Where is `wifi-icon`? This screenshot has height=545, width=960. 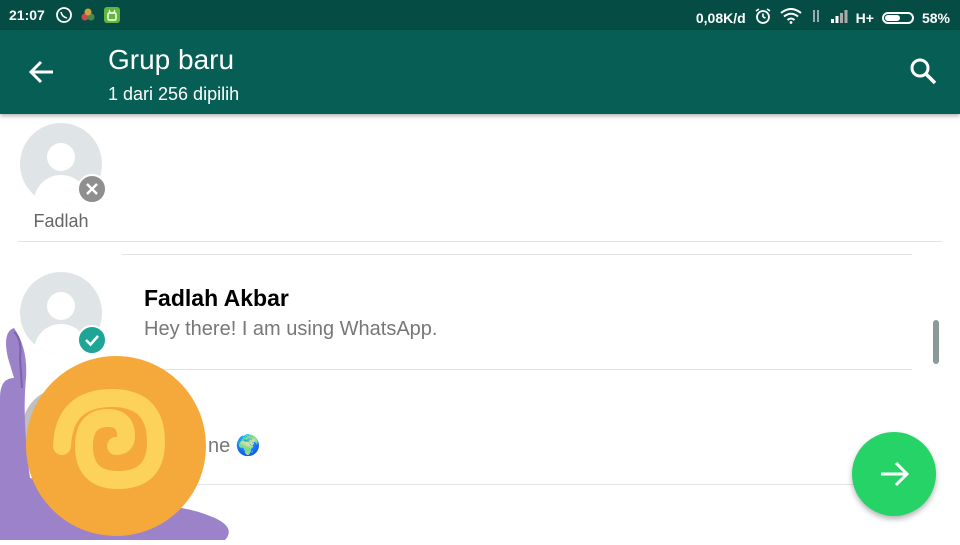 wifi-icon is located at coordinates (791, 17).